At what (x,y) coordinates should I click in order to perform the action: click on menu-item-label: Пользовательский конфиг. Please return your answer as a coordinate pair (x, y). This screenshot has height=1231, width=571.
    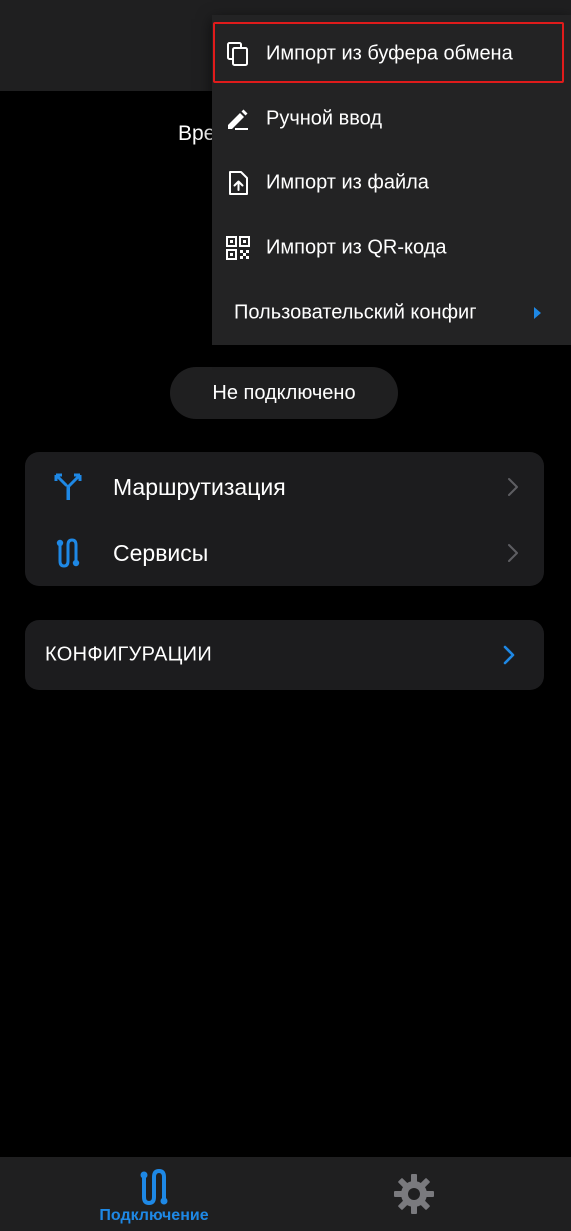
    Looking at the image, I should click on (355, 312).